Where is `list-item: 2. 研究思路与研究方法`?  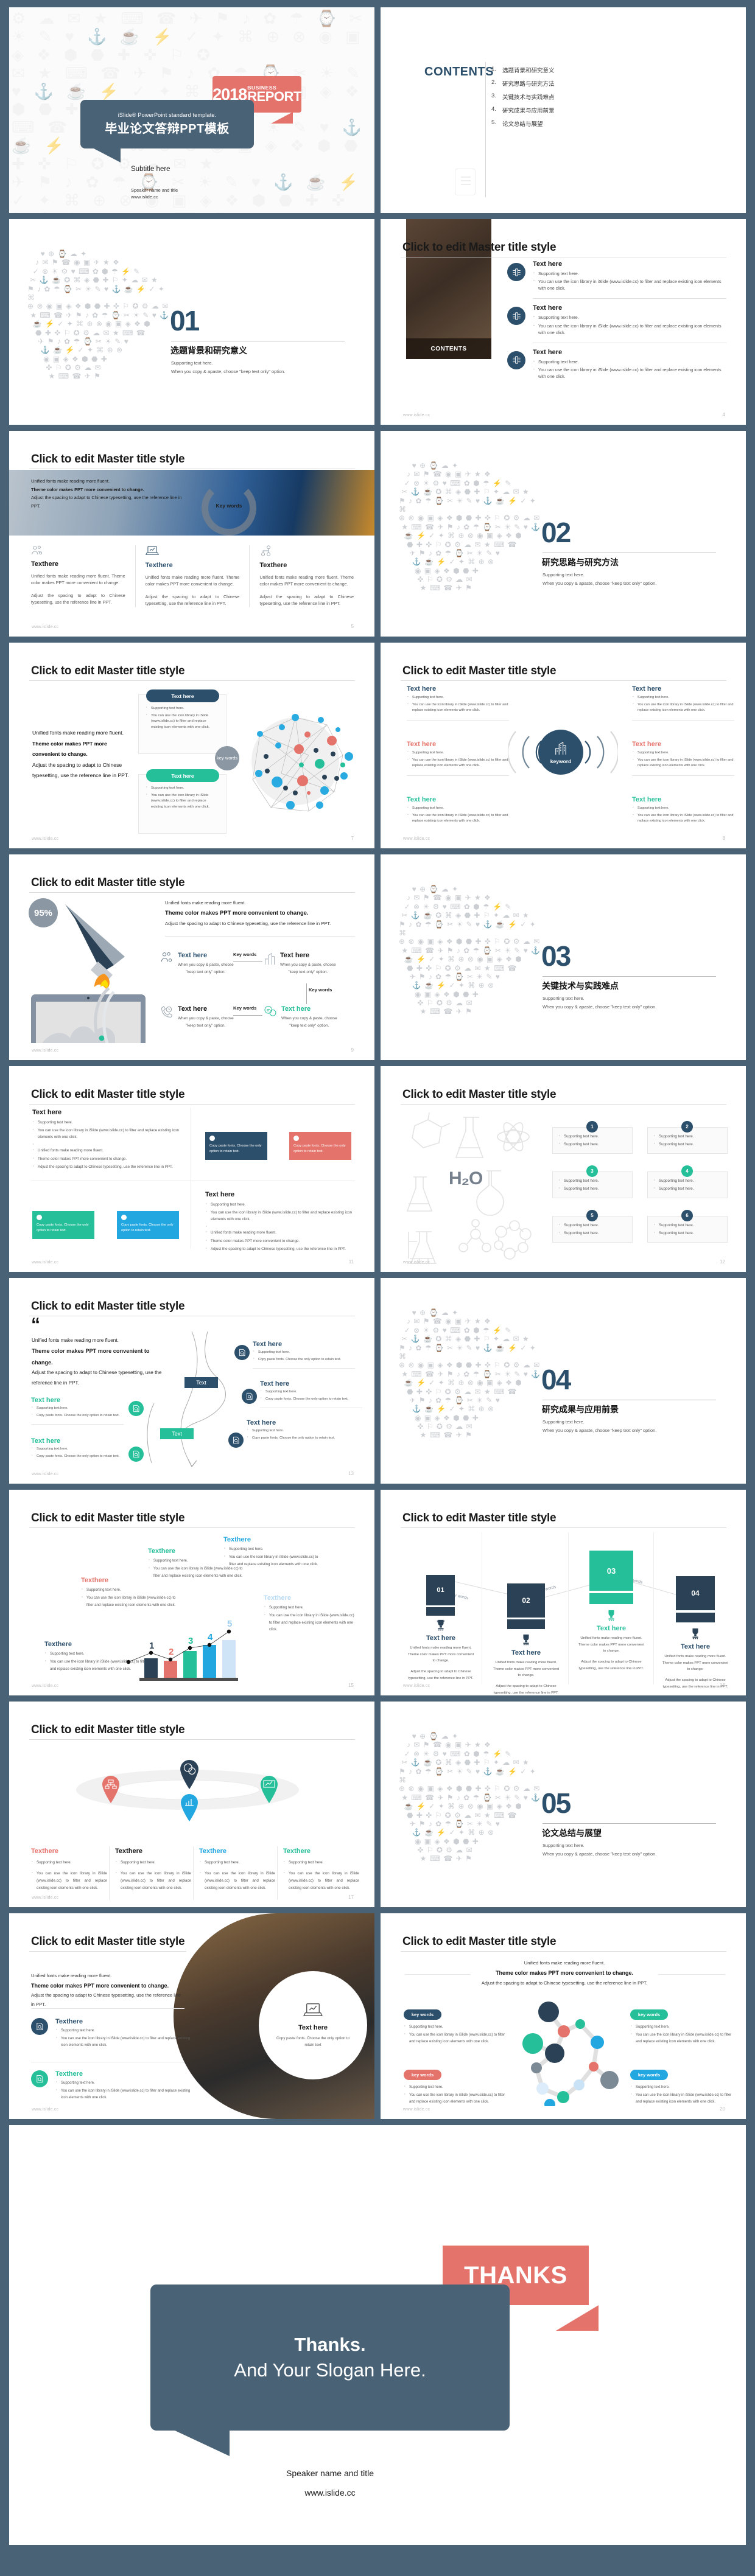 list-item: 2. 研究思路与研究方法 is located at coordinates (523, 83).